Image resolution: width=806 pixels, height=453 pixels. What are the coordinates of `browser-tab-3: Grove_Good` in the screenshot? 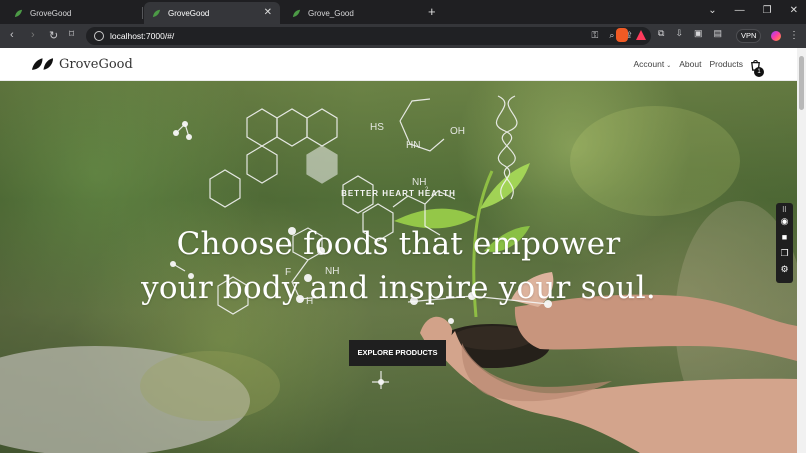 It's located at (352, 13).